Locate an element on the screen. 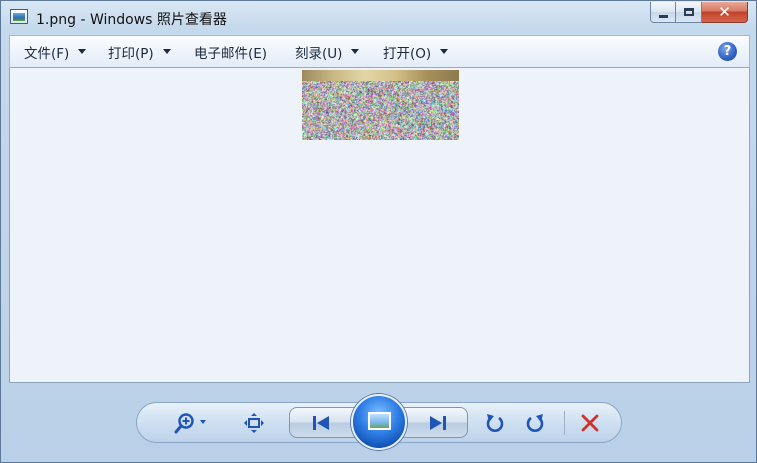  control-separator is located at coordinates (564, 423).